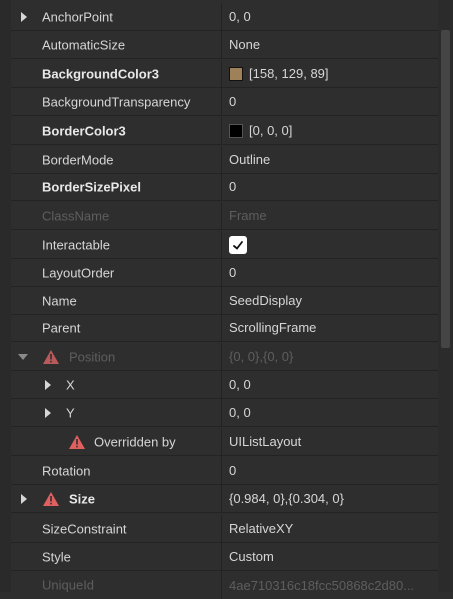 This screenshot has height=599, width=453. What do you see at coordinates (261, 528) in the screenshot?
I see `property-value: RelativeXY` at bounding box center [261, 528].